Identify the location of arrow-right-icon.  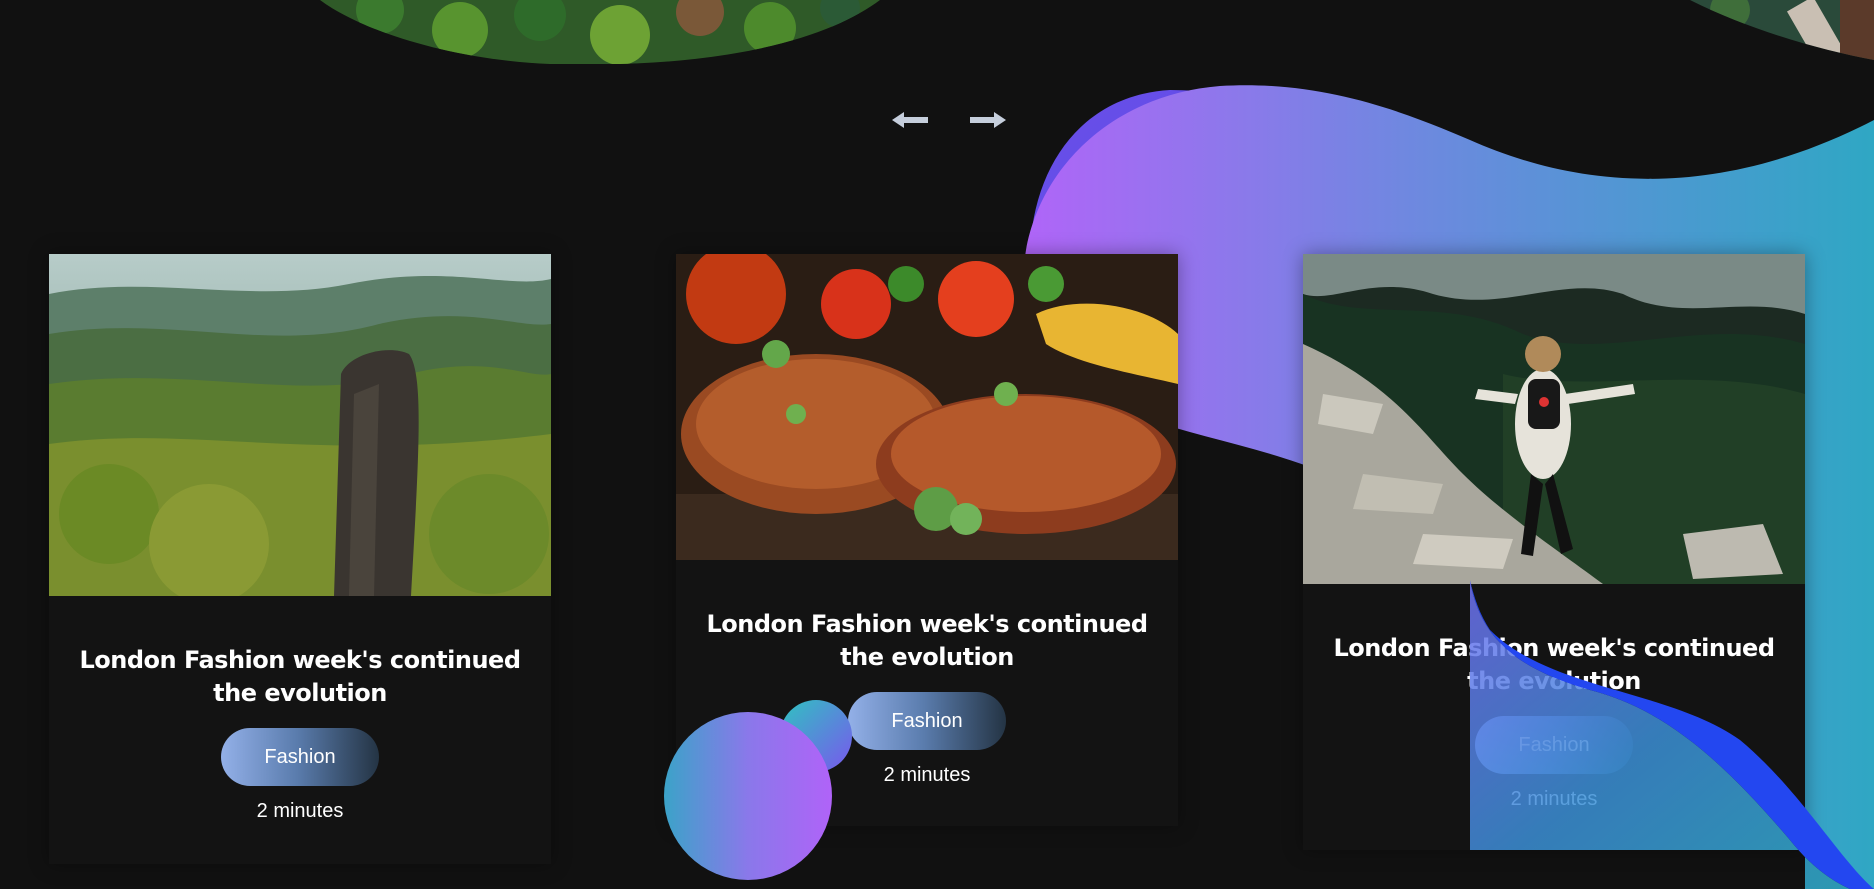
(988, 120).